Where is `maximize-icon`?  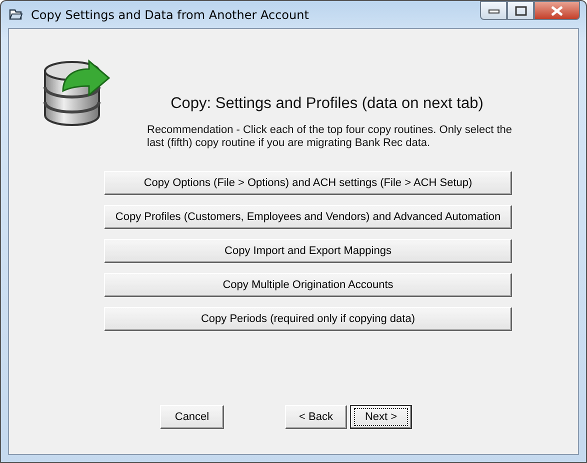 maximize-icon is located at coordinates (520, 11).